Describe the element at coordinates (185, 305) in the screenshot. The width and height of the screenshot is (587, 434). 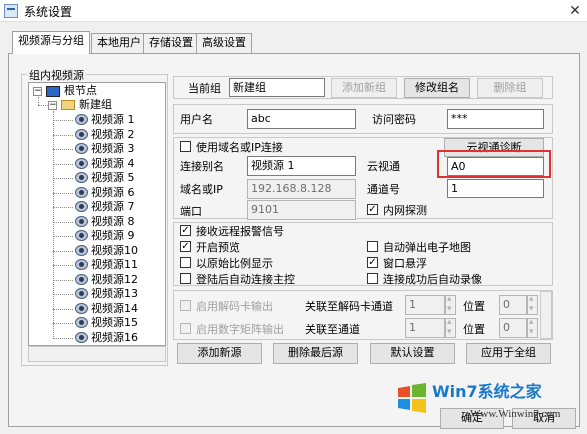
I see `decoder-output-checkbox` at that location.